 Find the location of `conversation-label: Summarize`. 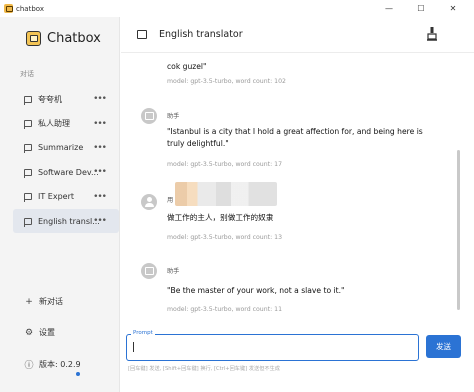

conversation-label: Summarize is located at coordinates (61, 148).